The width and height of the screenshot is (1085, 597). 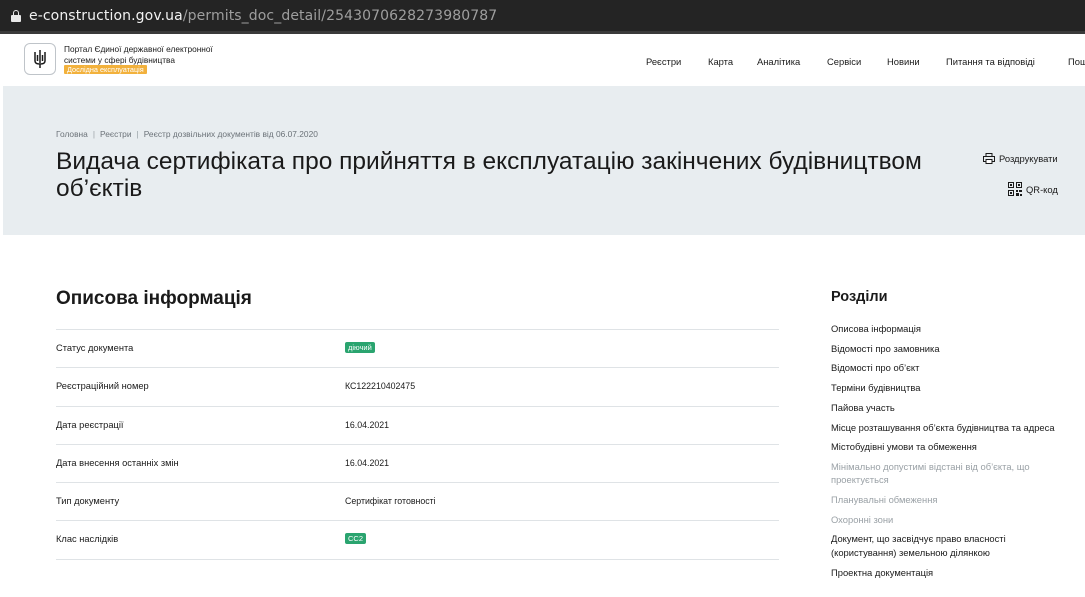 What do you see at coordinates (663, 61) in the screenshot?
I see `nav-item-registries: Реєстри` at bounding box center [663, 61].